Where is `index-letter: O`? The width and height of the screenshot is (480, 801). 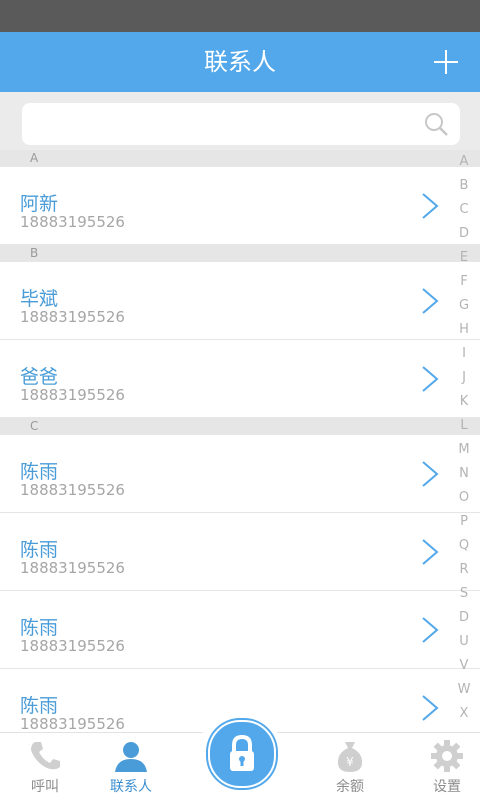
index-letter: O is located at coordinates (464, 498).